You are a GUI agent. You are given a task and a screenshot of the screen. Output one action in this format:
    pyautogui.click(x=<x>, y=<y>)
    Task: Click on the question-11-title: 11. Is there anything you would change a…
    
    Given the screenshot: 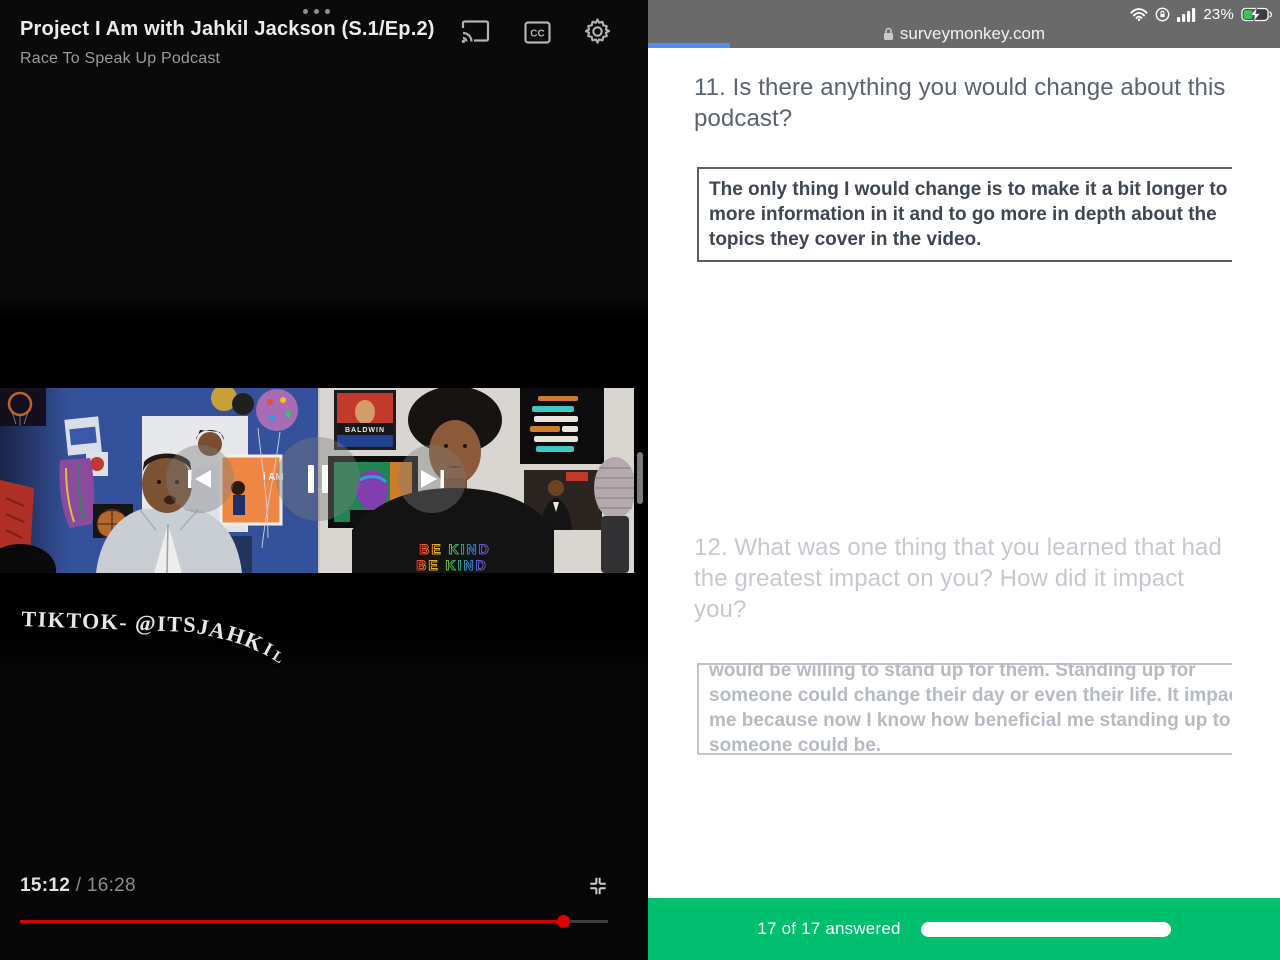 What is the action you would take?
    pyautogui.click(x=960, y=103)
    